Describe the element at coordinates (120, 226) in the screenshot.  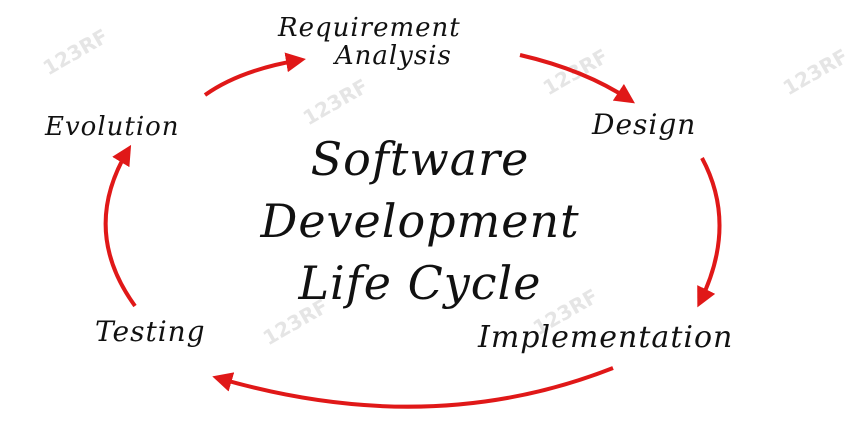
I see `arrow-testing-to-evolution` at that location.